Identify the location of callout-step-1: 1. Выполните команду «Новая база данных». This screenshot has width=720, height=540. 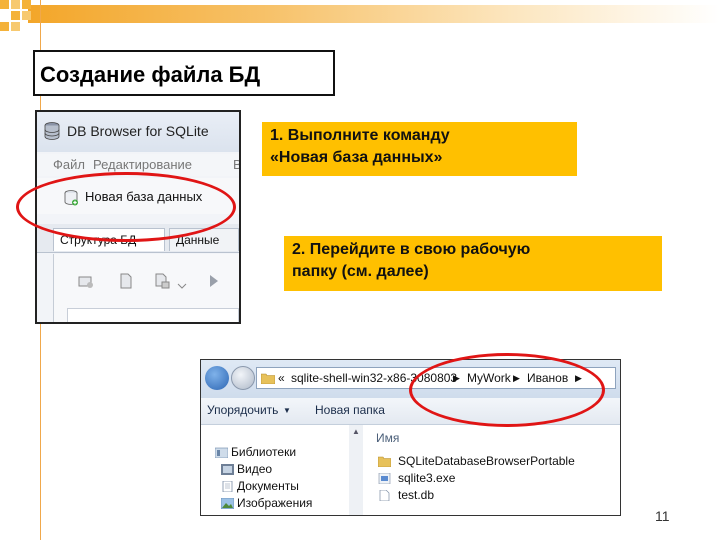
(419, 149).